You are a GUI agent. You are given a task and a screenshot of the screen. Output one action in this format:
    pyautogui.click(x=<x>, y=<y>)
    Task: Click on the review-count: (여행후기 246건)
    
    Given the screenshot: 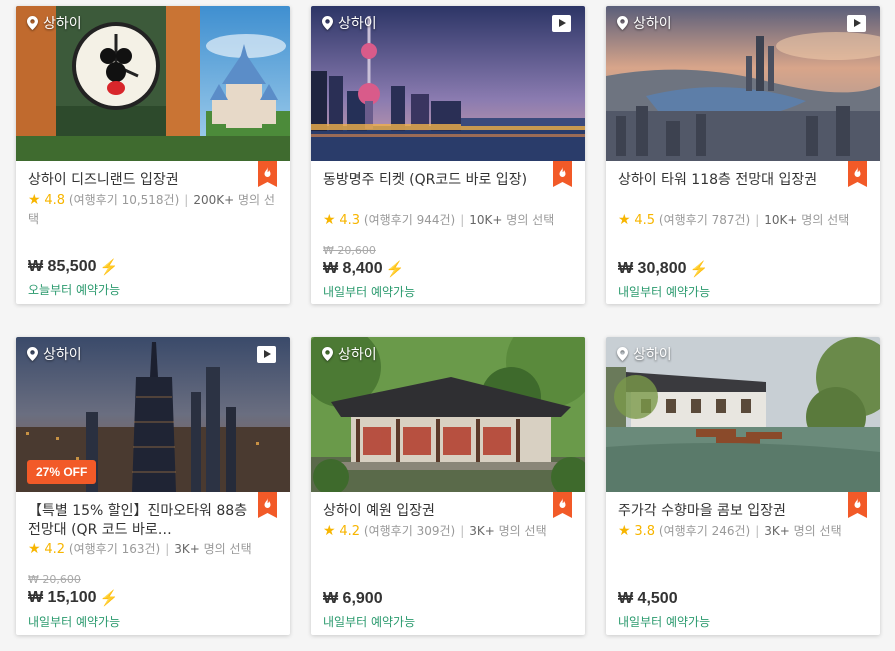 What is the action you would take?
    pyautogui.click(x=704, y=531)
    